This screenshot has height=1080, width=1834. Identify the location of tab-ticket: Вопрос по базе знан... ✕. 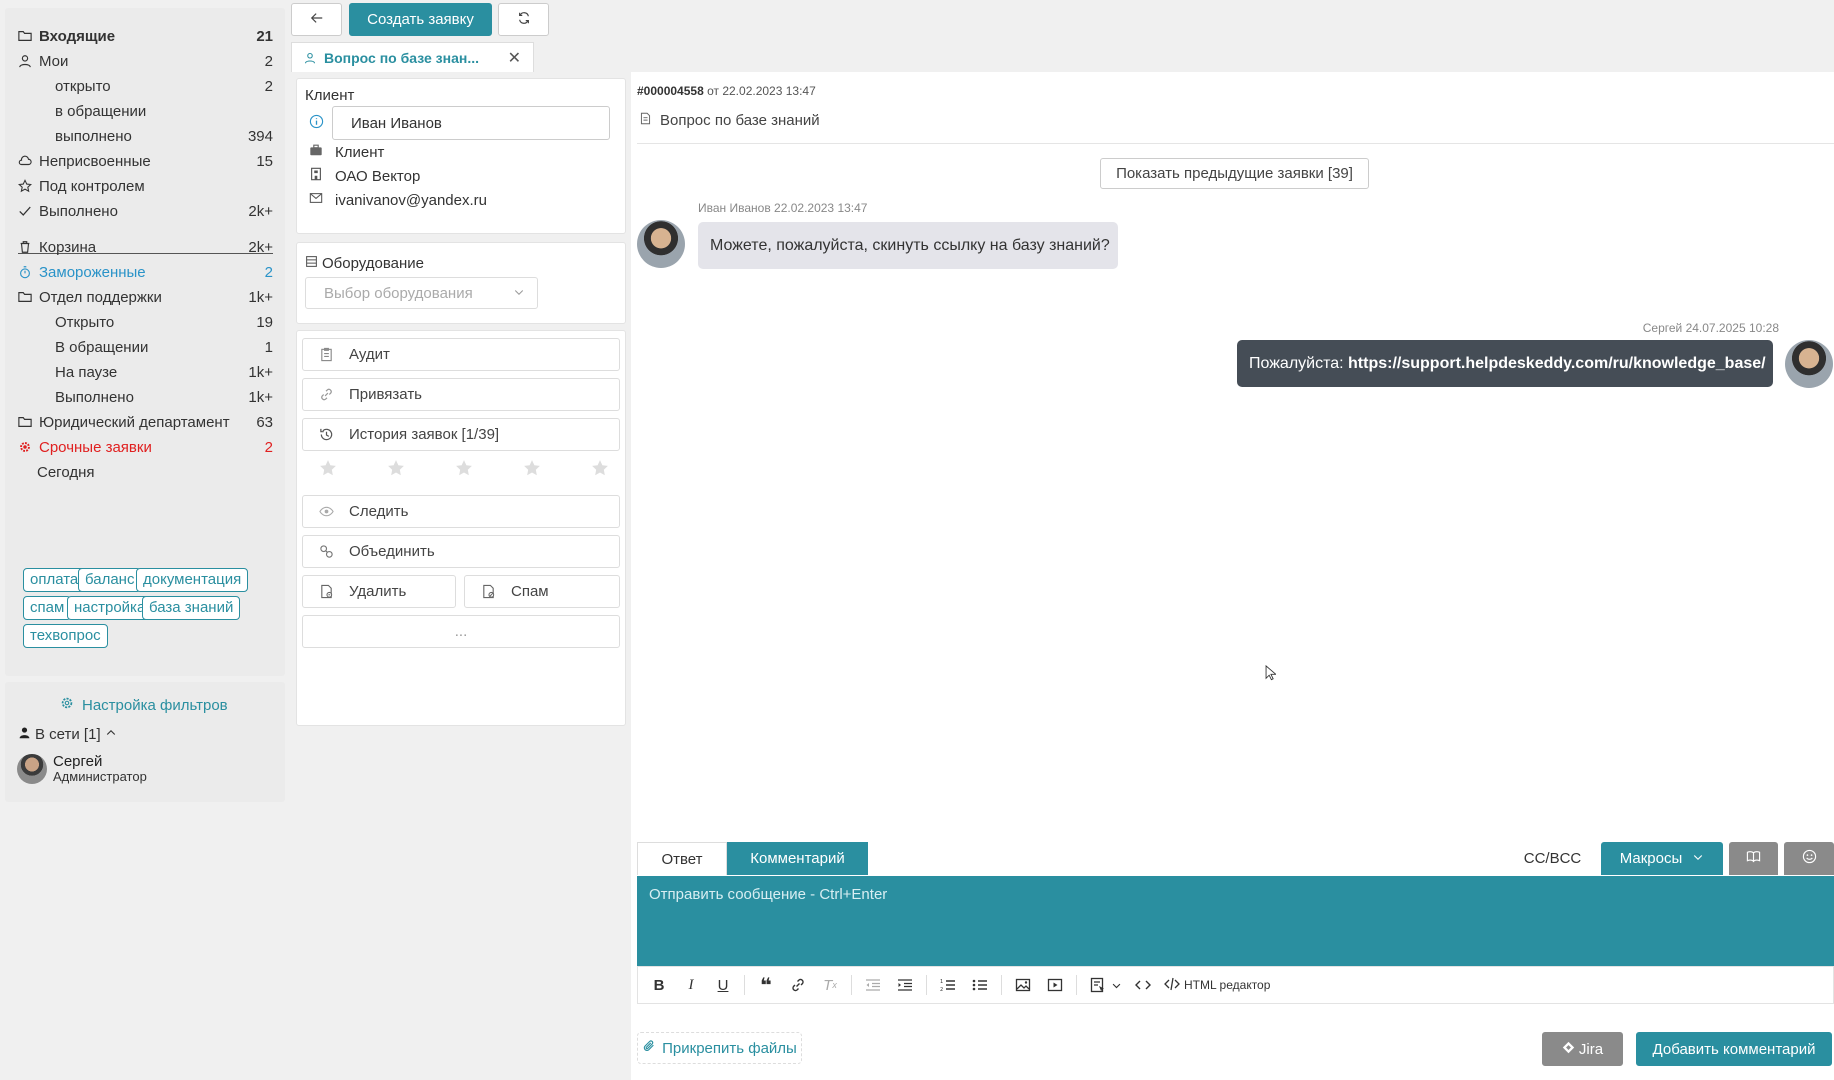
(412, 57).